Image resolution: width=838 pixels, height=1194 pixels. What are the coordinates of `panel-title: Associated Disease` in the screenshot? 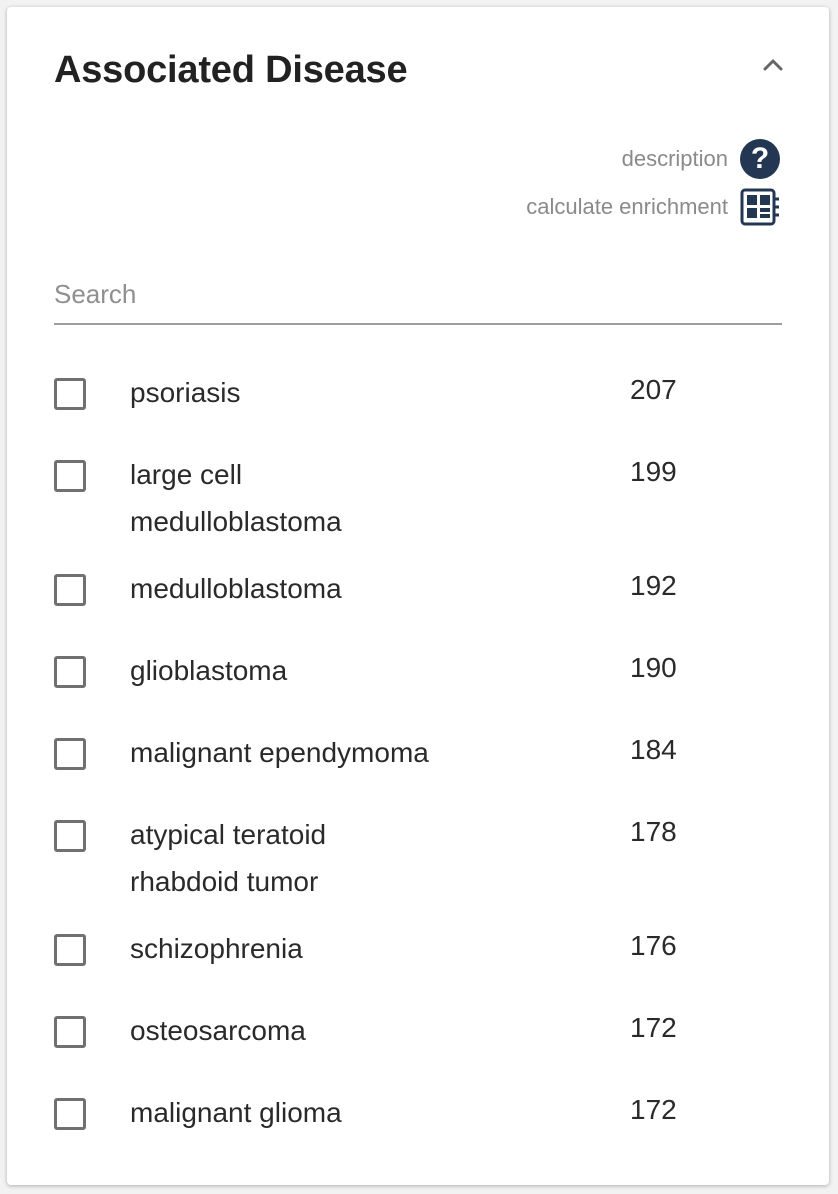 It's located at (231, 70).